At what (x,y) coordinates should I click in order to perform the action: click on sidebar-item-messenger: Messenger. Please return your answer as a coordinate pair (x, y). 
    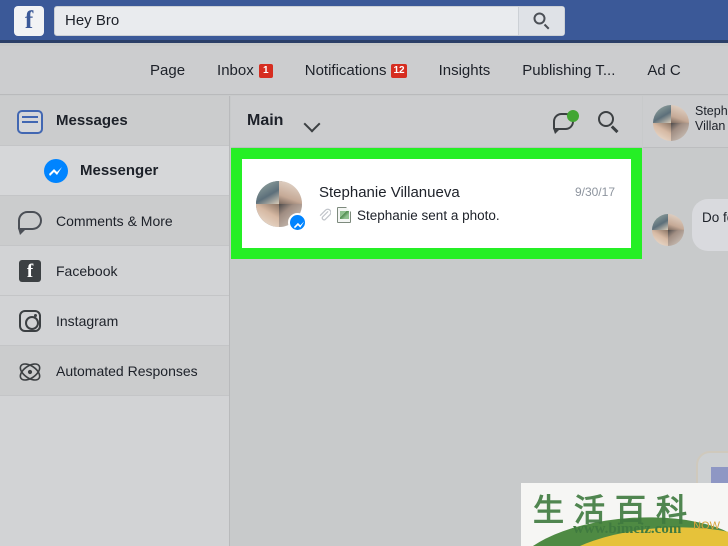
    Looking at the image, I should click on (114, 171).